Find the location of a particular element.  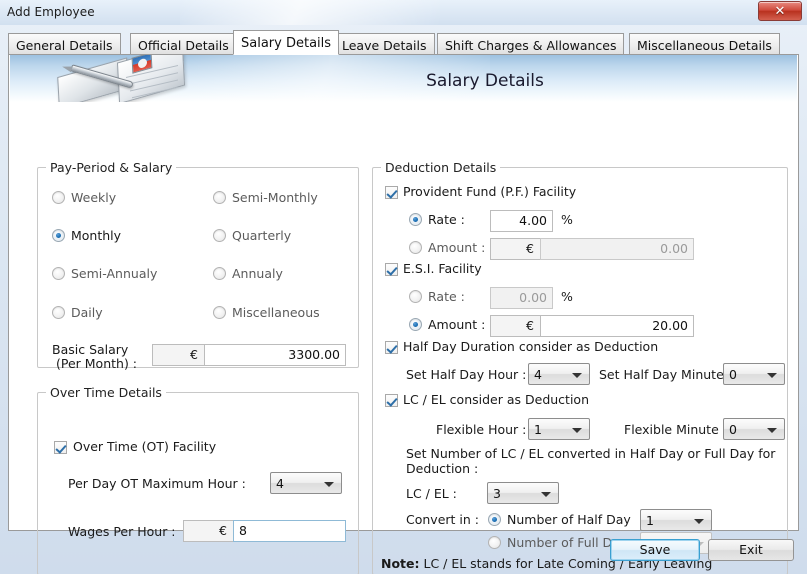

basic-salary-label-line1: Basic Salary is located at coordinates (90, 349).